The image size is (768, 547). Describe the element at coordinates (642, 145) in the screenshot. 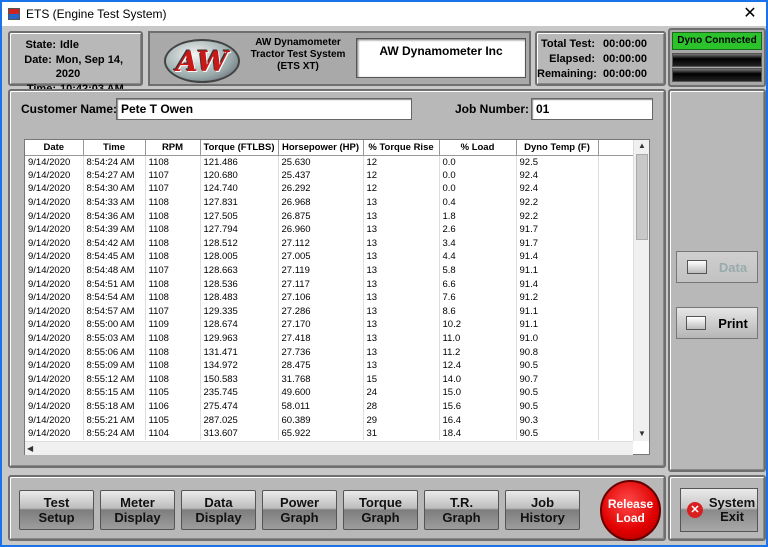

I see `scroll-up-icon: ▲` at that location.